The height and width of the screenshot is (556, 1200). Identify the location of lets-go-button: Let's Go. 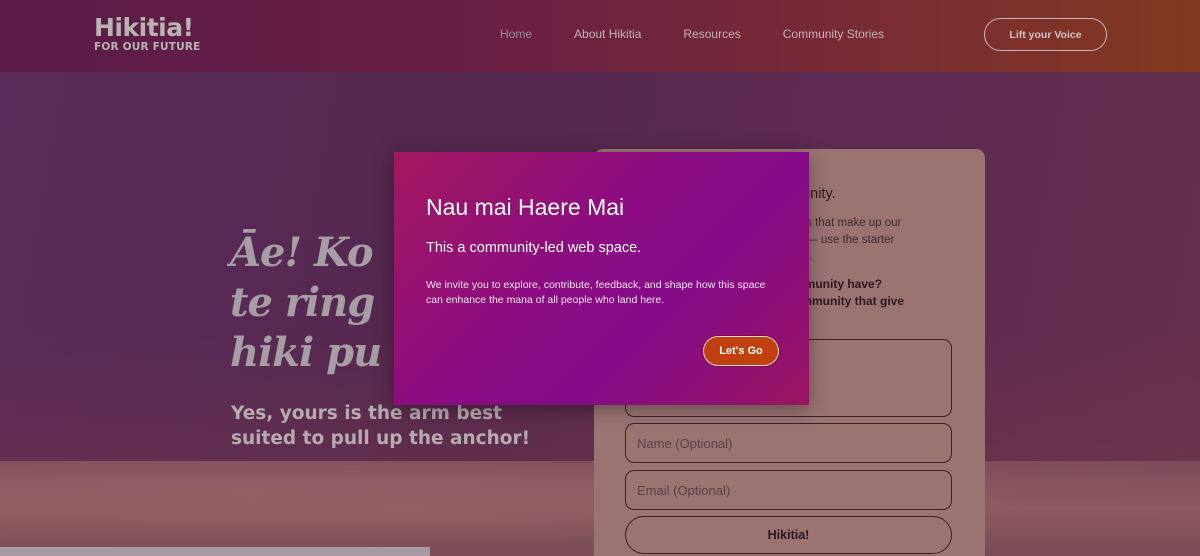
(741, 351).